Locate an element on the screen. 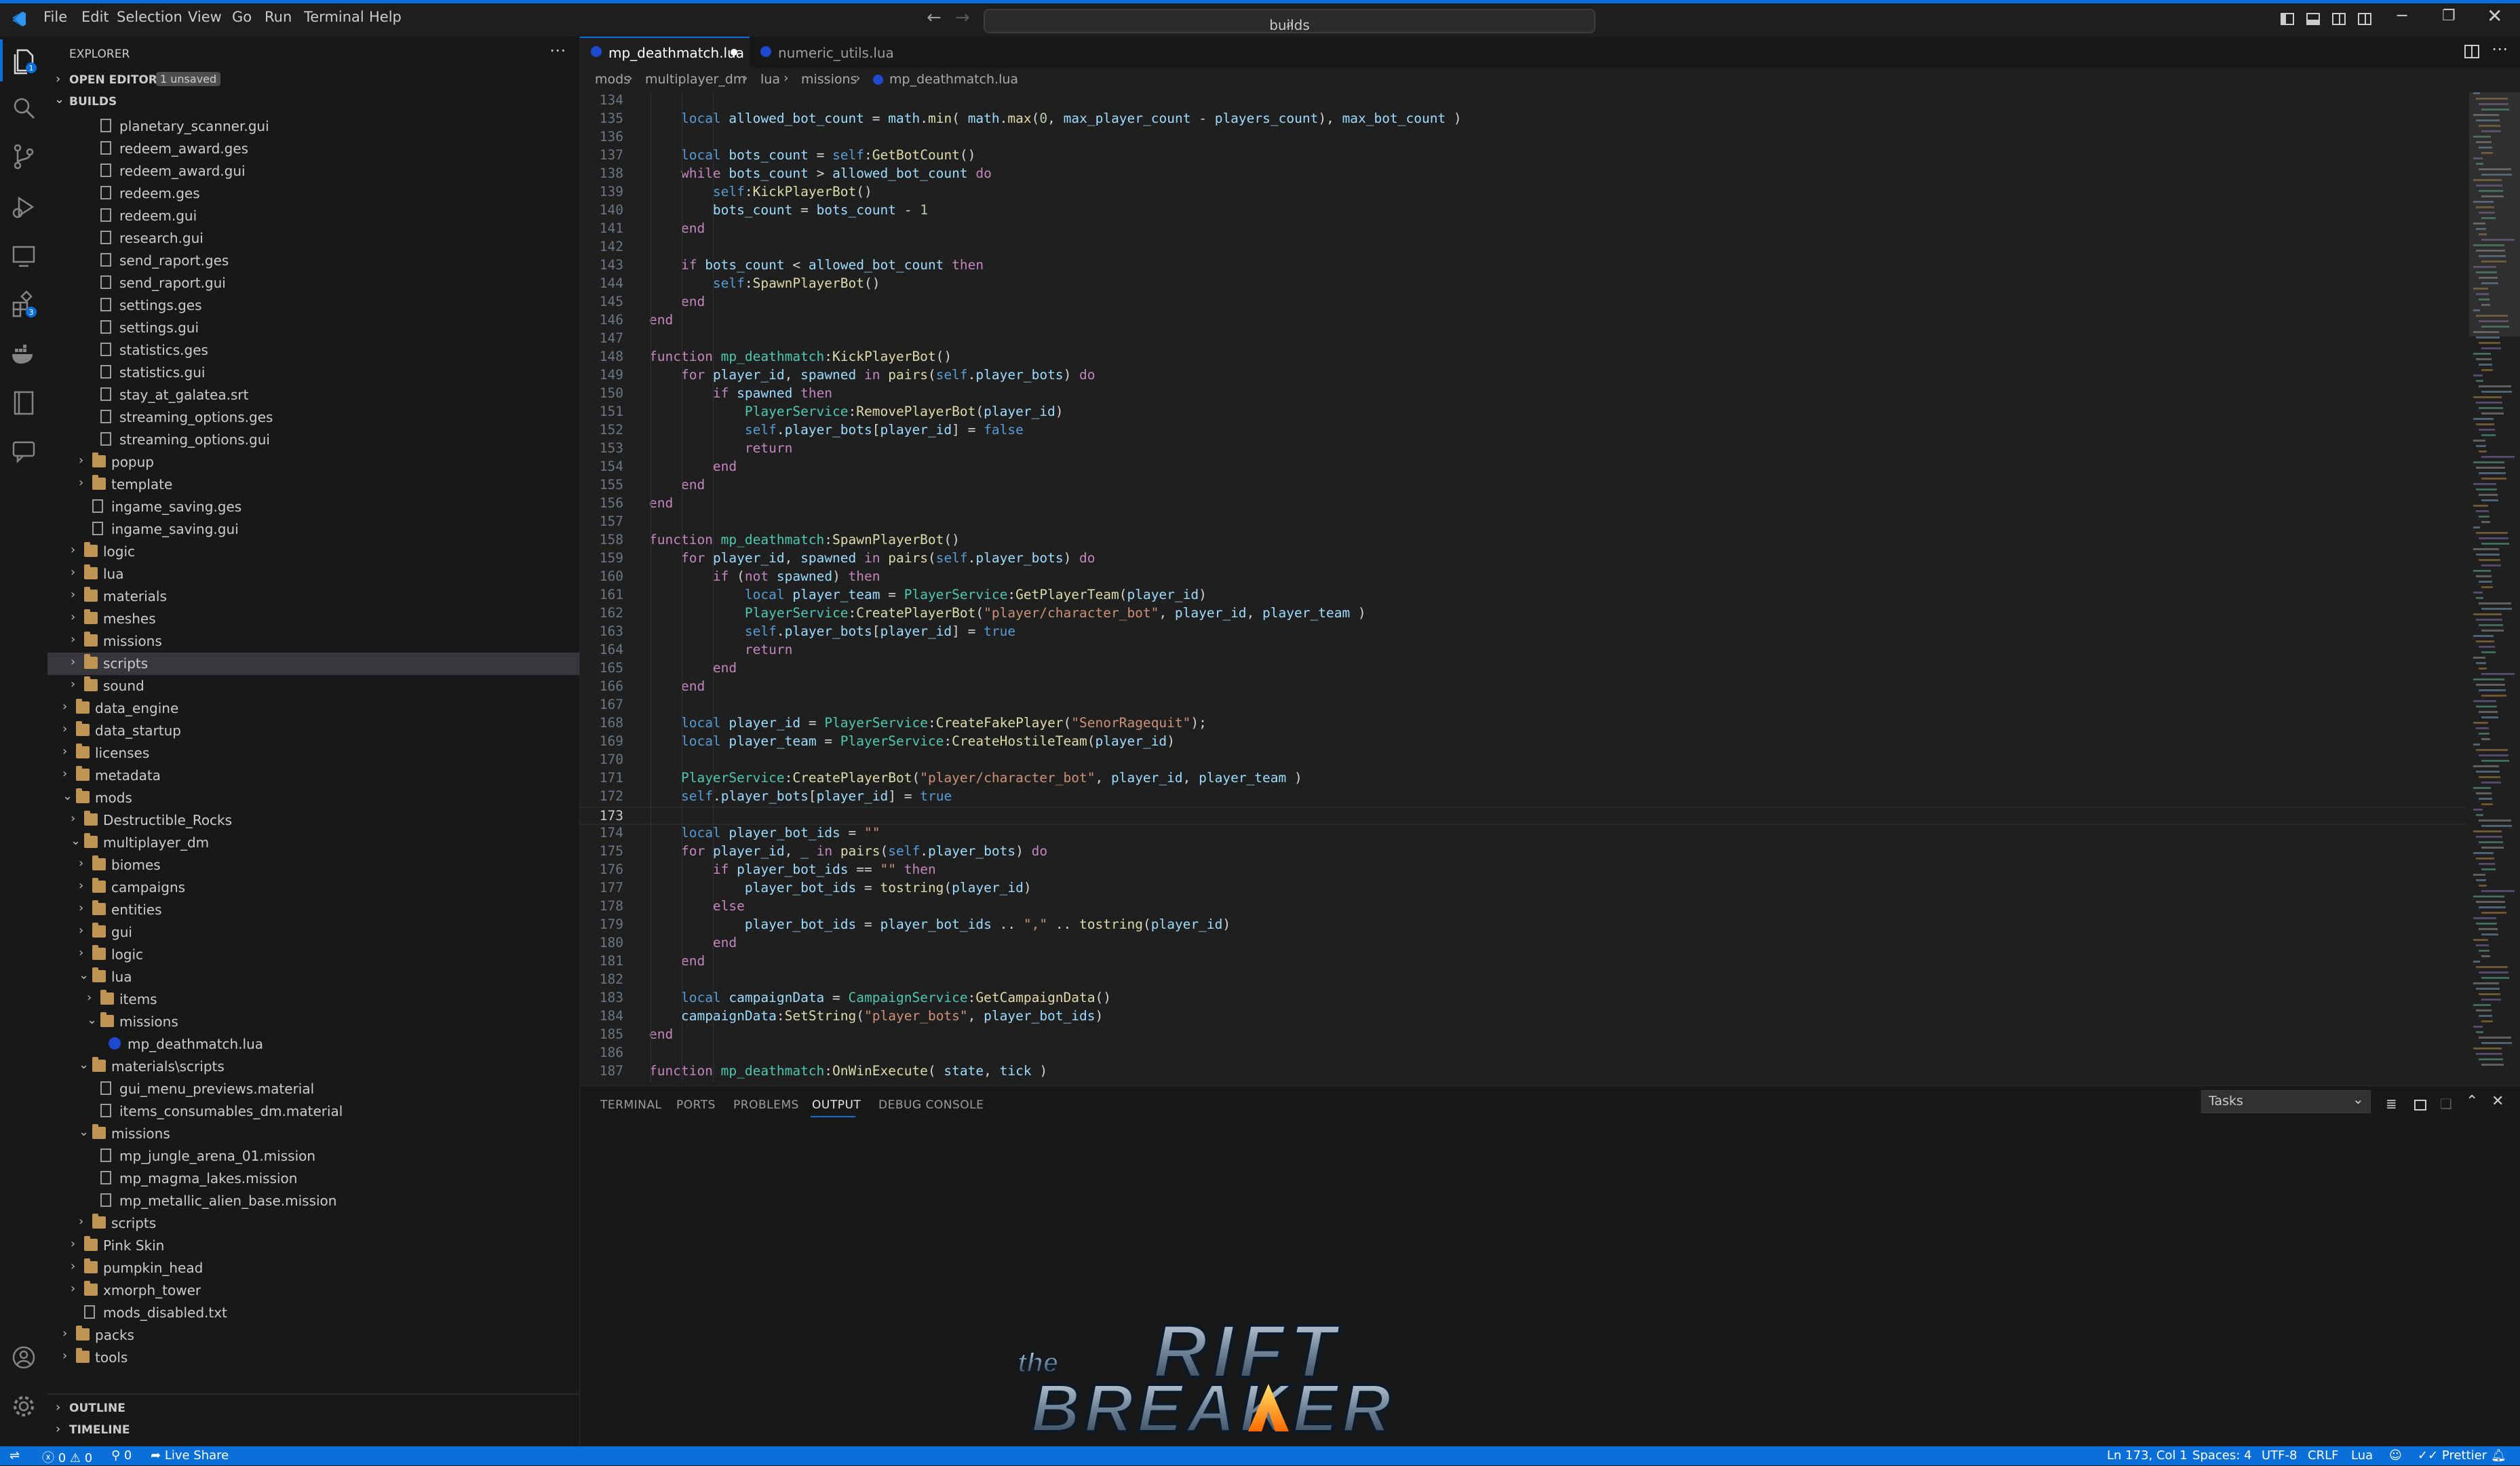  tree-file: statistics.gui is located at coordinates (313, 373).